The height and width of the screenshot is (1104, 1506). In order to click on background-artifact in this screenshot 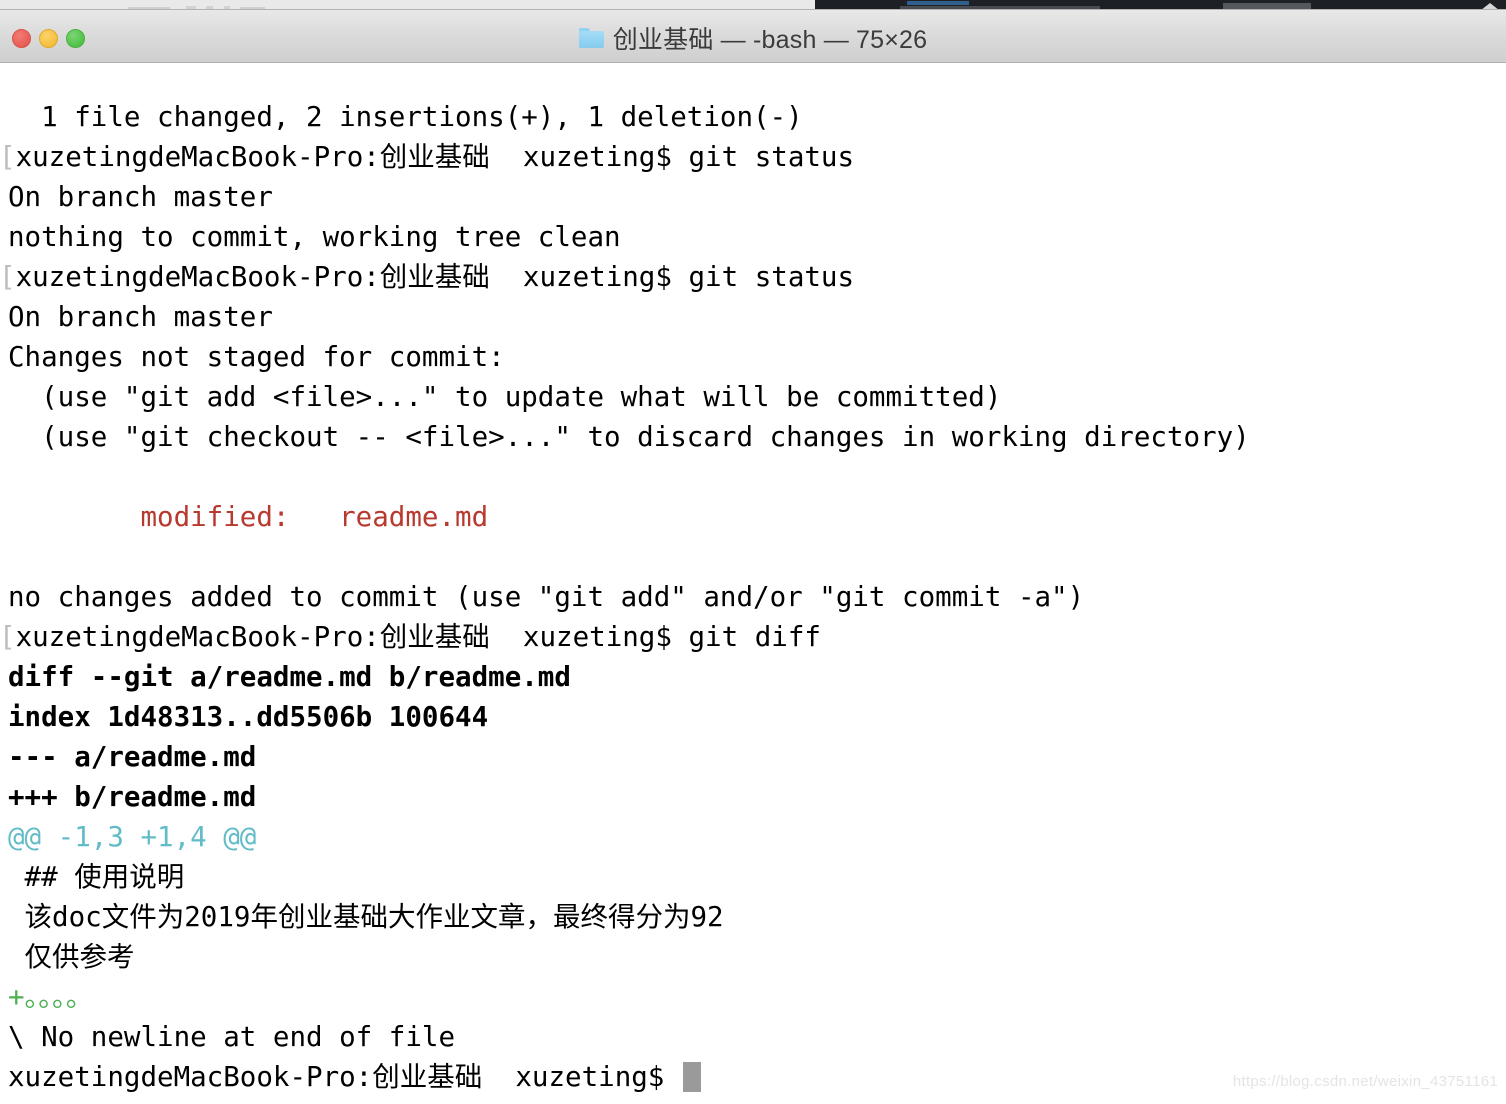, I will do `click(938, 3)`.